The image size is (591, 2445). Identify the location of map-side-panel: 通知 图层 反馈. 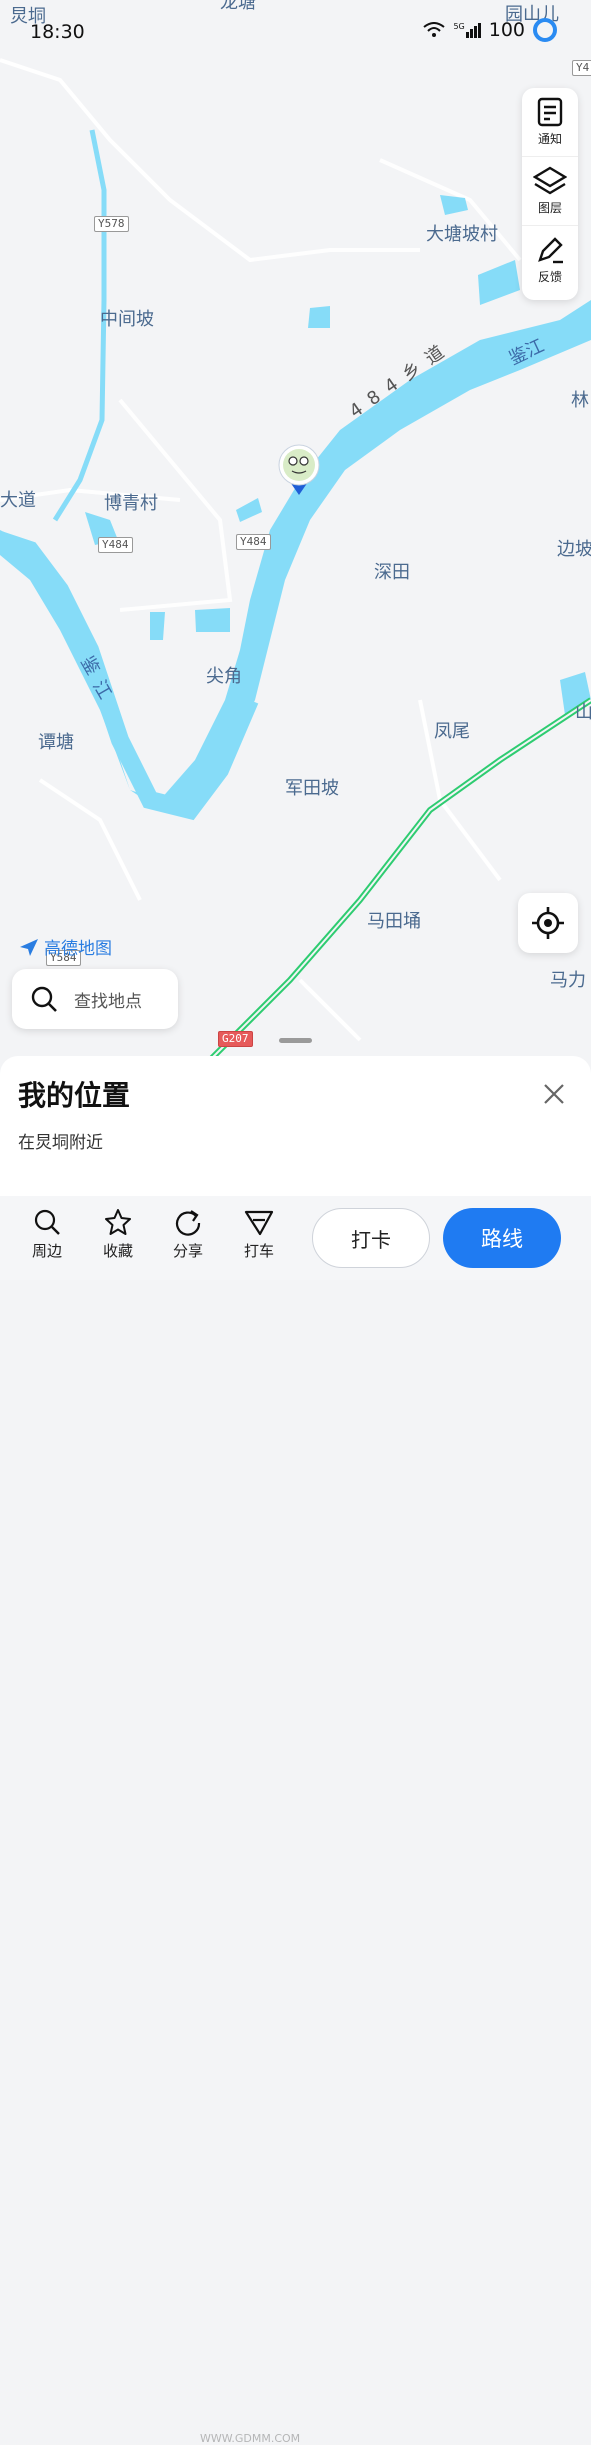
(550, 194).